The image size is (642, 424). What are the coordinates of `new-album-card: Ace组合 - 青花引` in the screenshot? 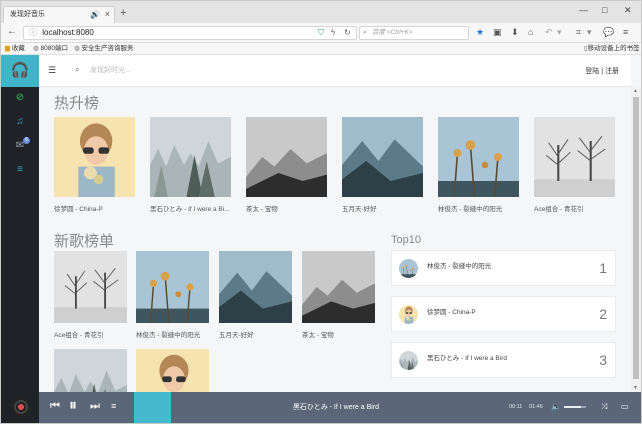 It's located at (90, 295).